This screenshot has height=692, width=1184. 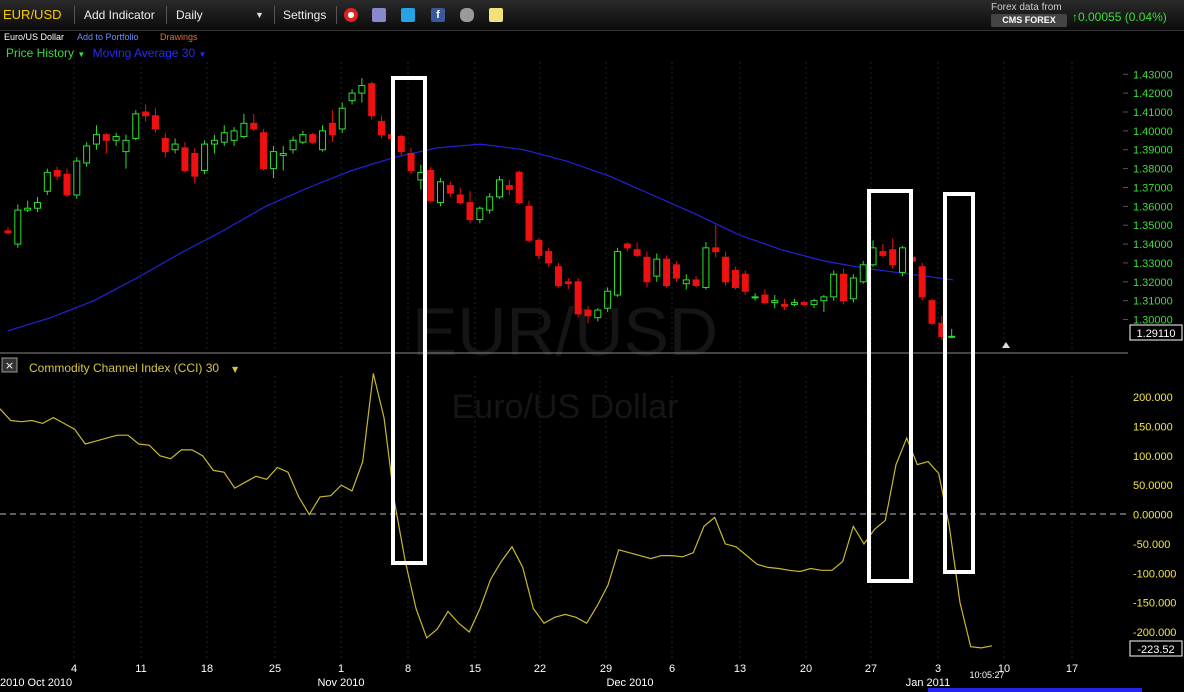 I want to click on alarm-clock-icon, so click(x=351, y=15).